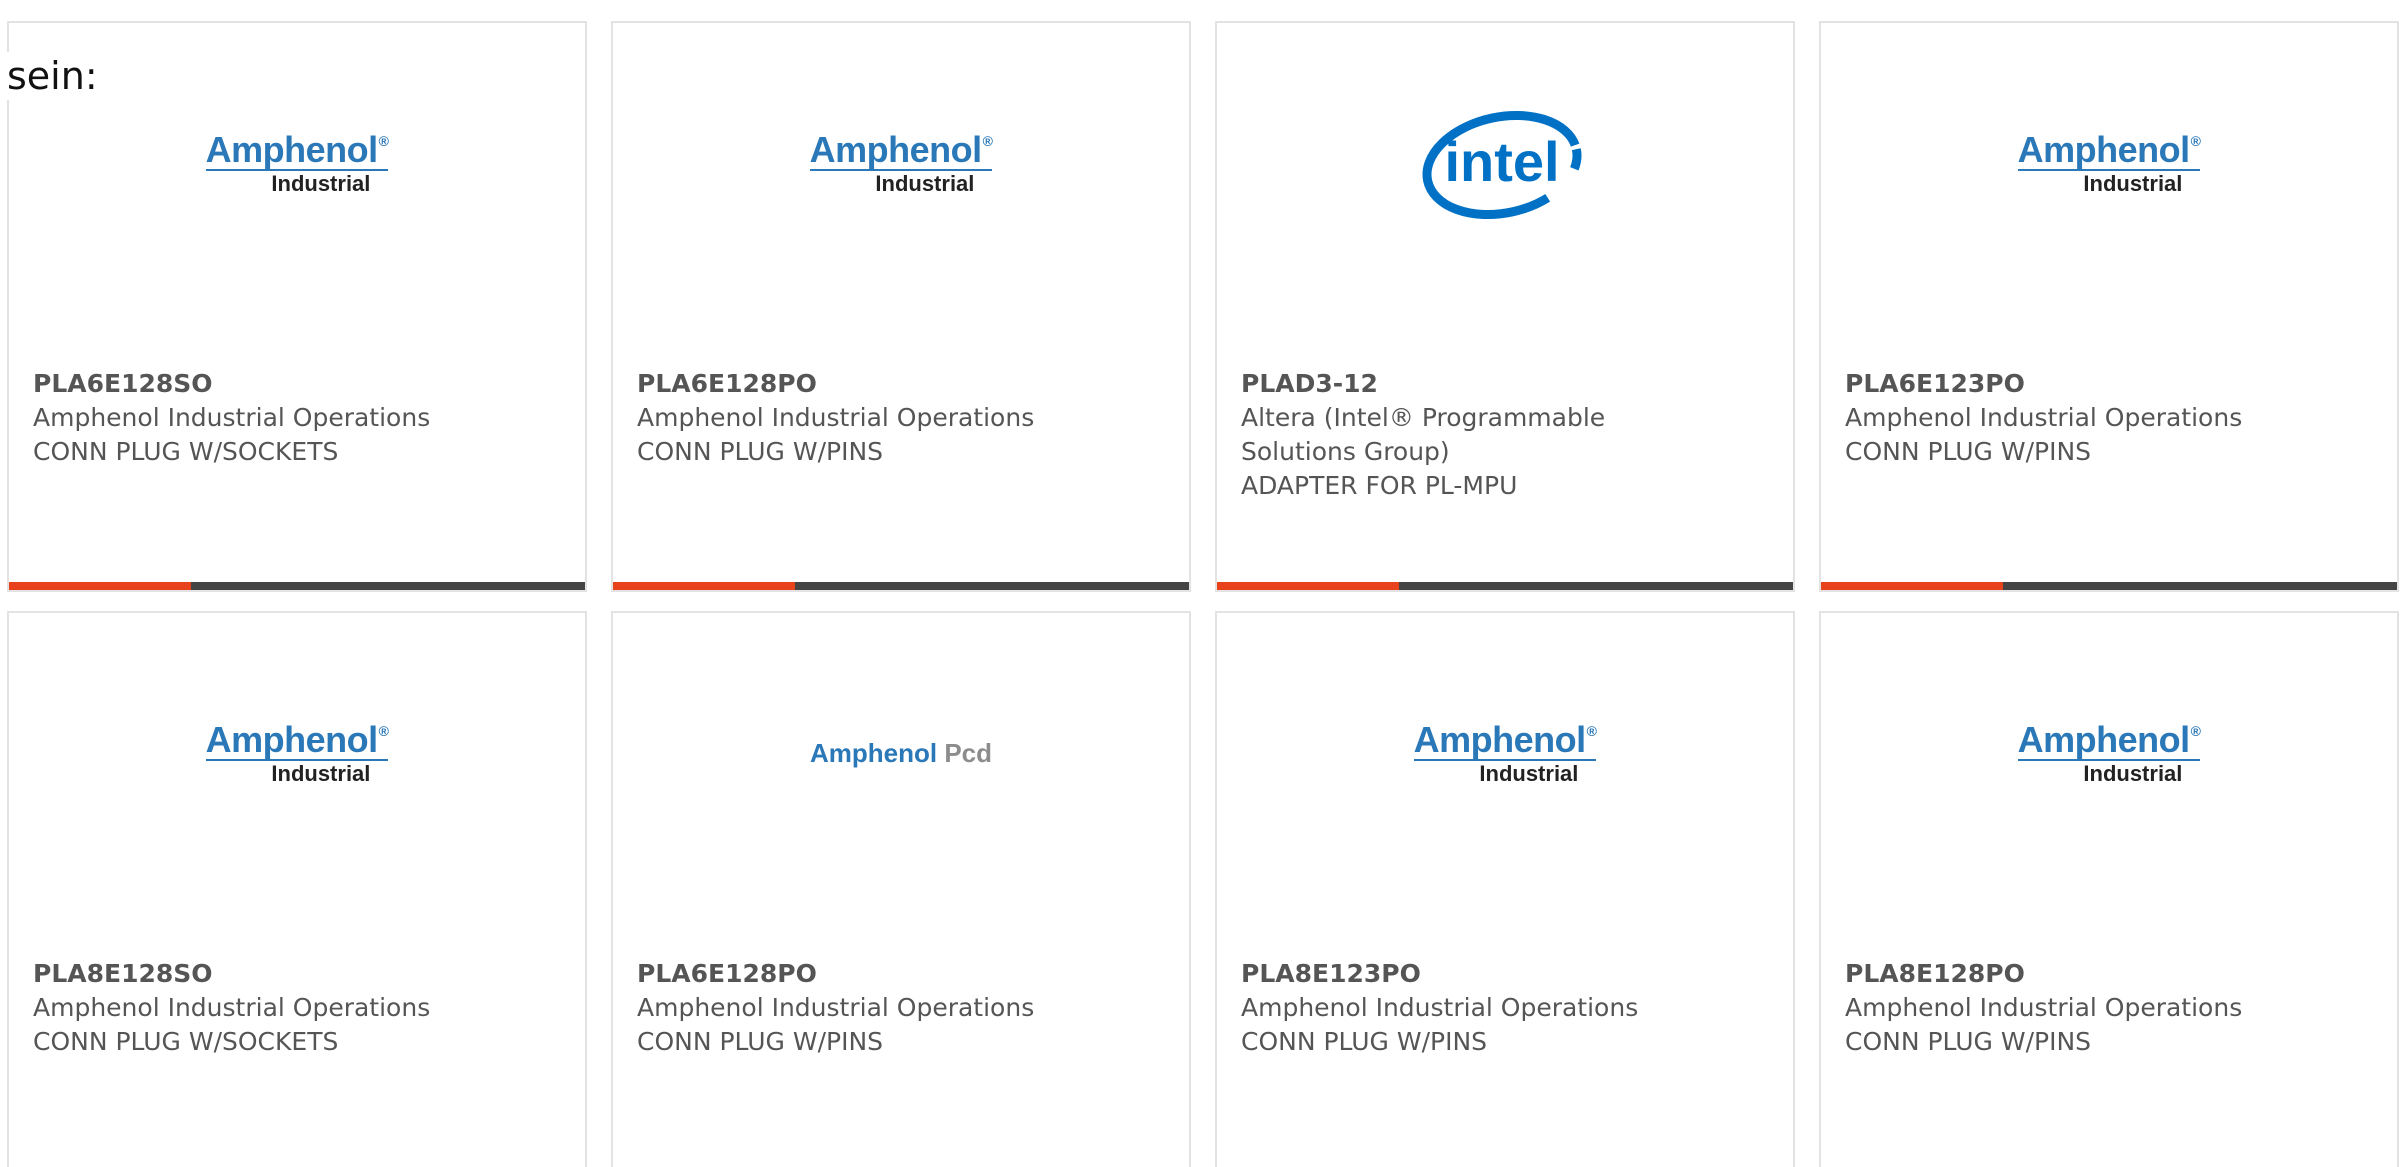  What do you see at coordinates (1505, 384) in the screenshot?
I see `part-number: PLAD3-12` at bounding box center [1505, 384].